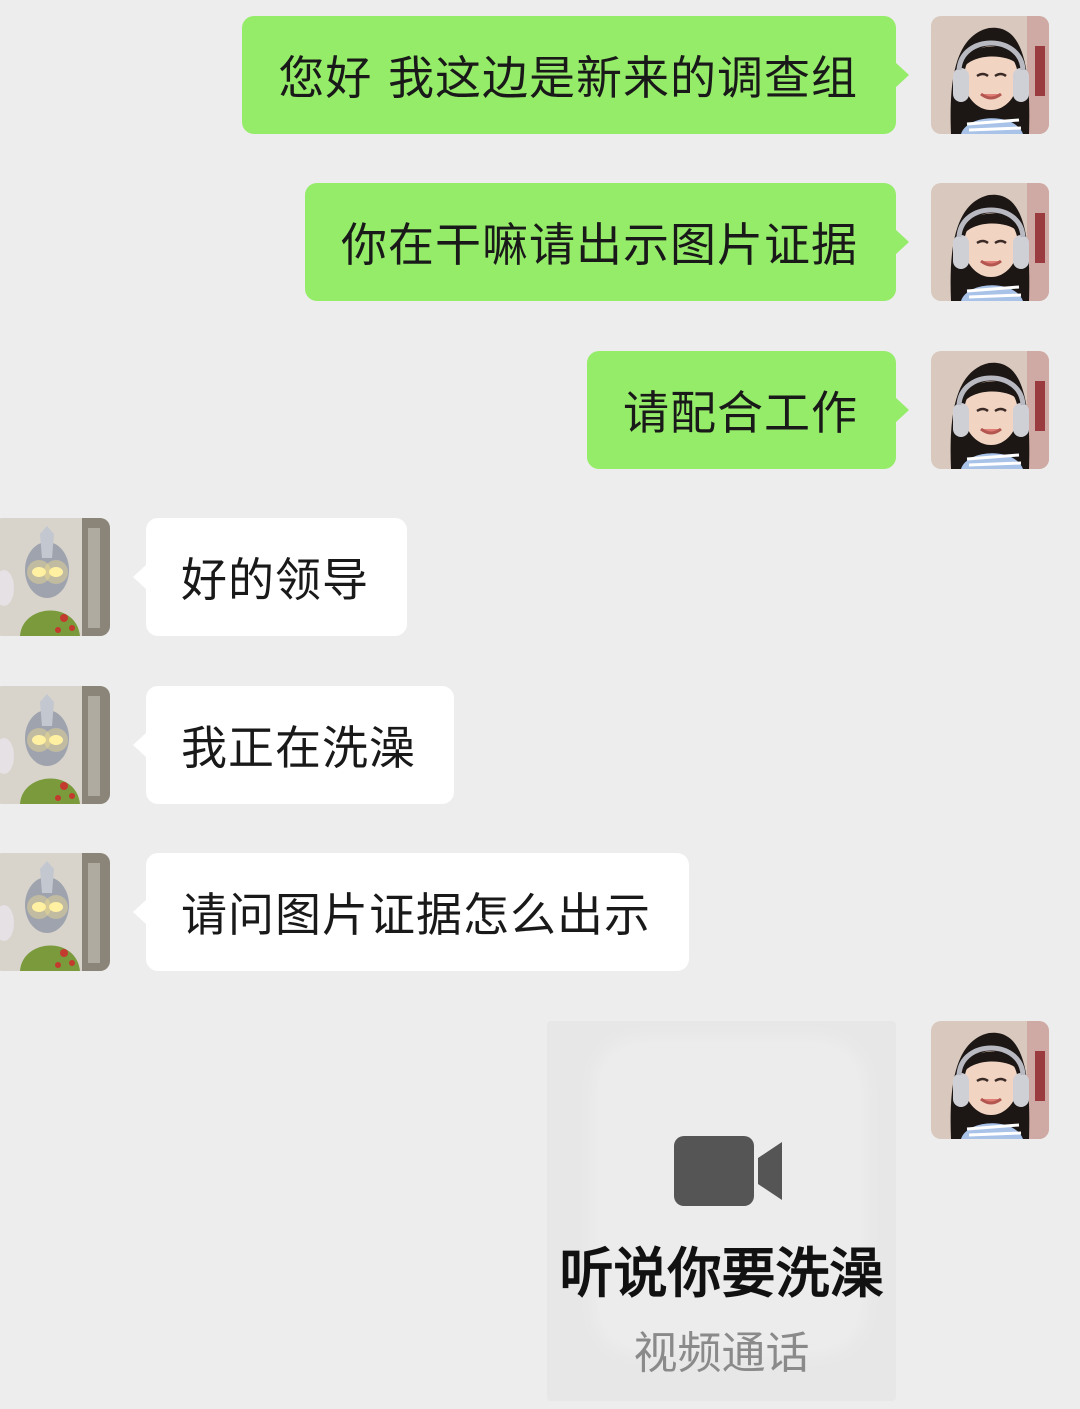 The height and width of the screenshot is (1409, 1080). Describe the element at coordinates (540, 745) in the screenshot. I see `message-row: 我正在洗澡` at that location.